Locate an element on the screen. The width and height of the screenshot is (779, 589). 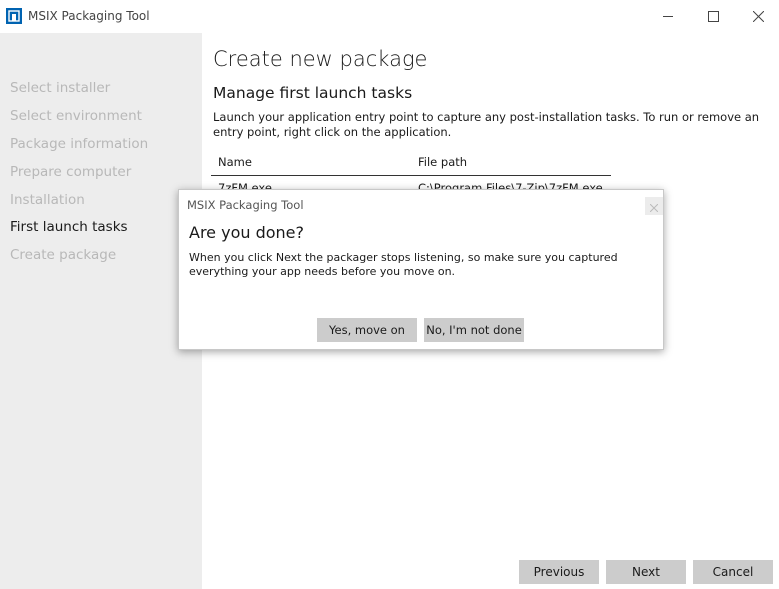
sidebar-item-installation: Installation is located at coordinates (47, 200).